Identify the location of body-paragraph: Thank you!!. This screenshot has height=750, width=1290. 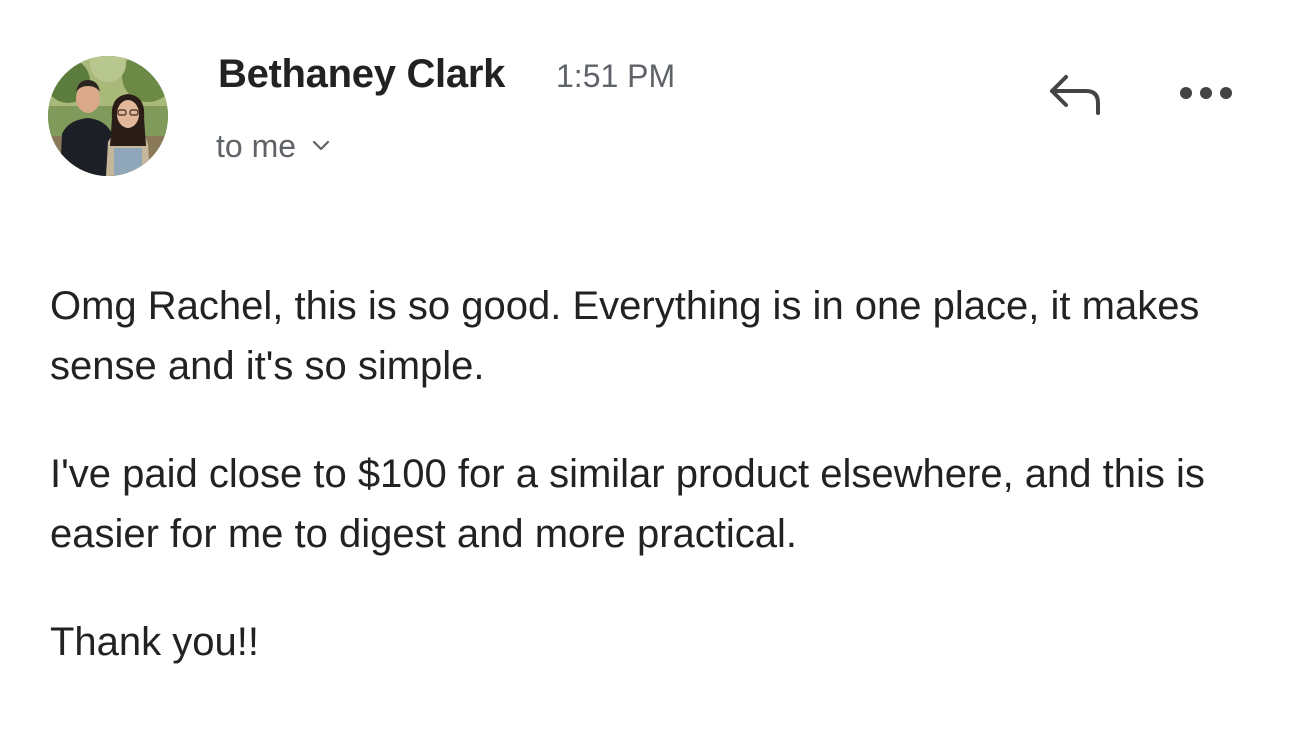
(155, 642).